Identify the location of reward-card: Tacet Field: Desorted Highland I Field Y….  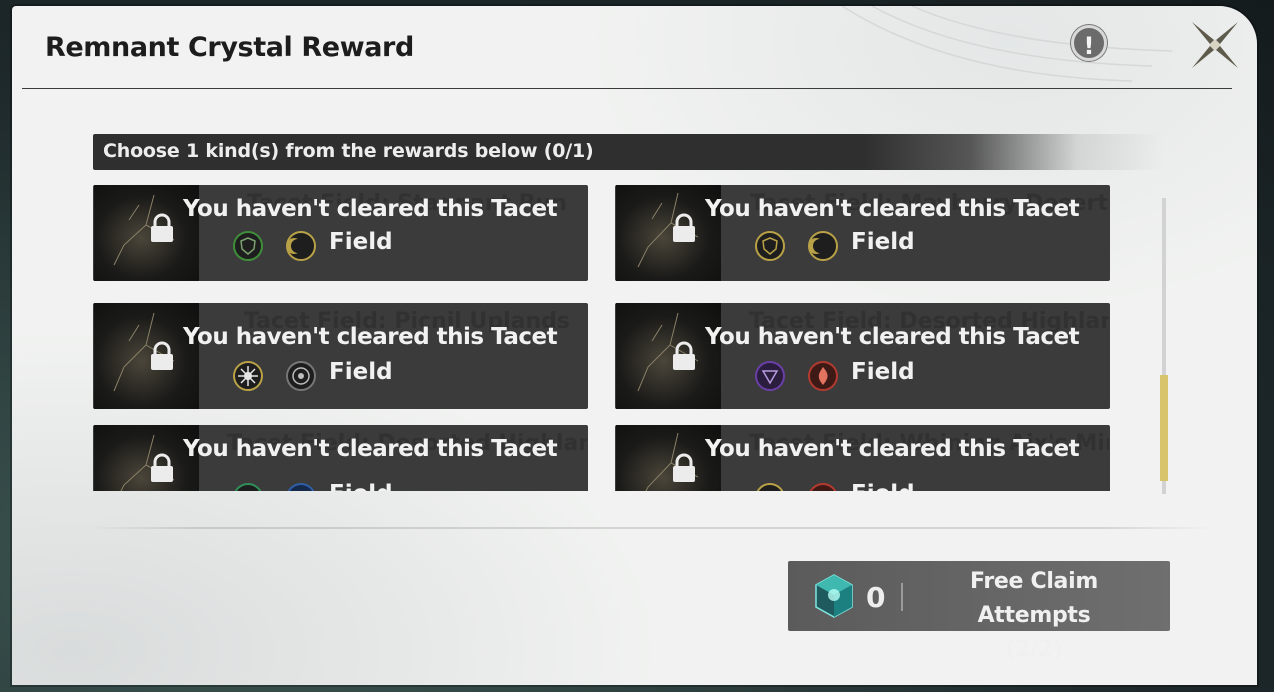
(340, 458).